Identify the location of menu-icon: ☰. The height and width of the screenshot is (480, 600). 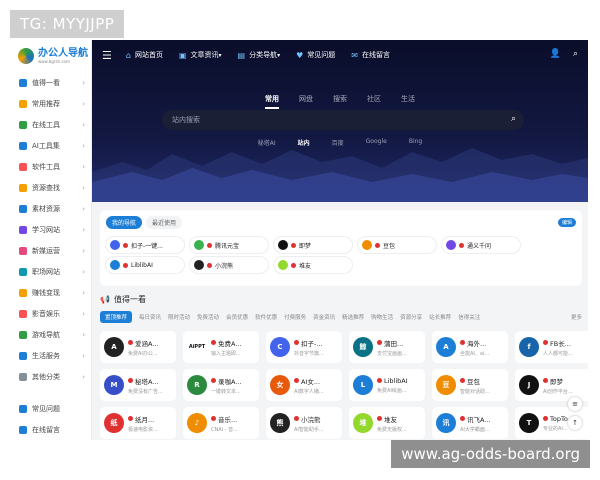
(107, 55).